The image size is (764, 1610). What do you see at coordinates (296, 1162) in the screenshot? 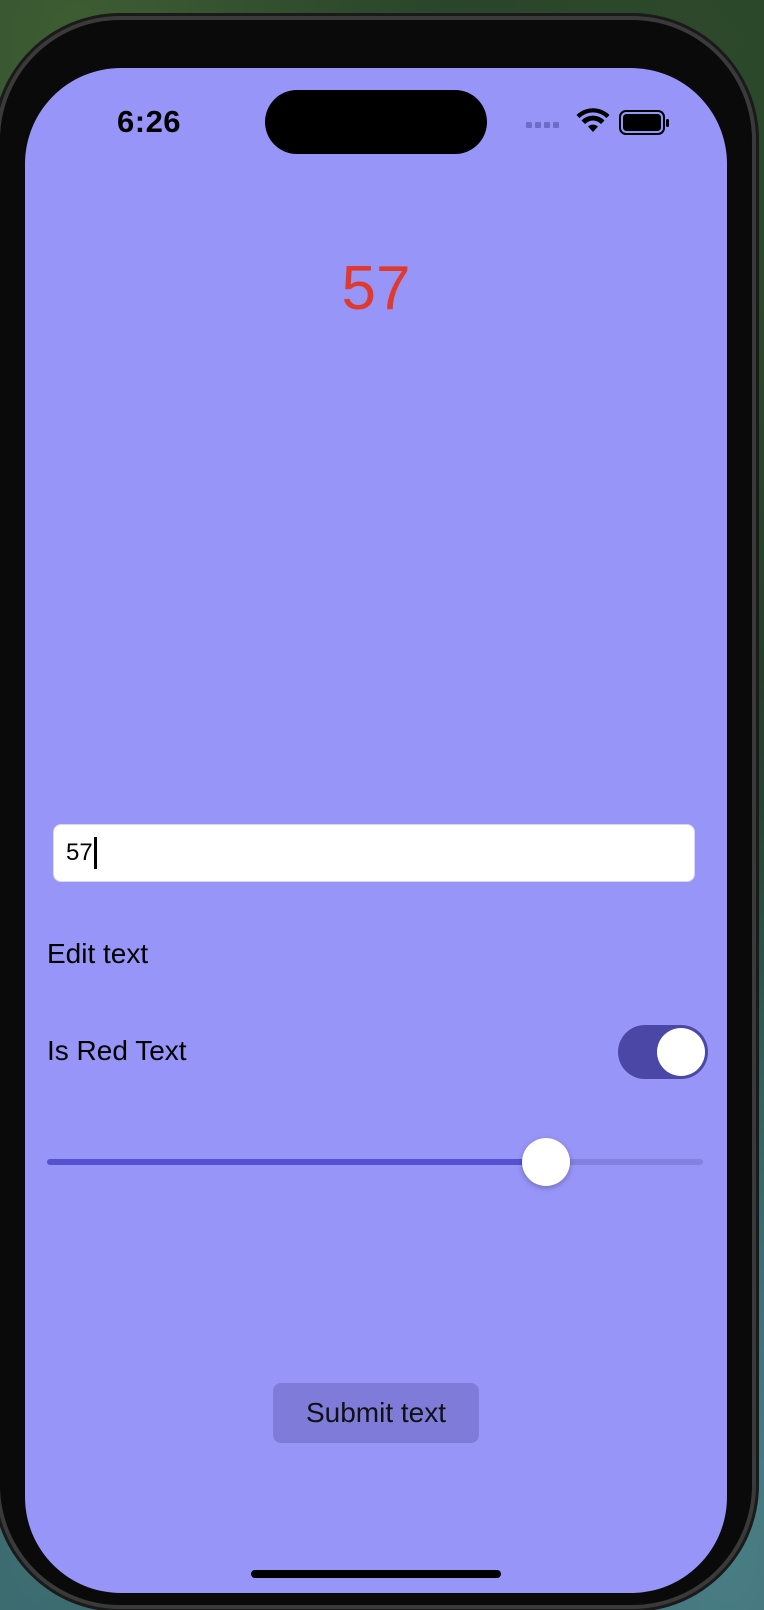
I see `slider-fill` at bounding box center [296, 1162].